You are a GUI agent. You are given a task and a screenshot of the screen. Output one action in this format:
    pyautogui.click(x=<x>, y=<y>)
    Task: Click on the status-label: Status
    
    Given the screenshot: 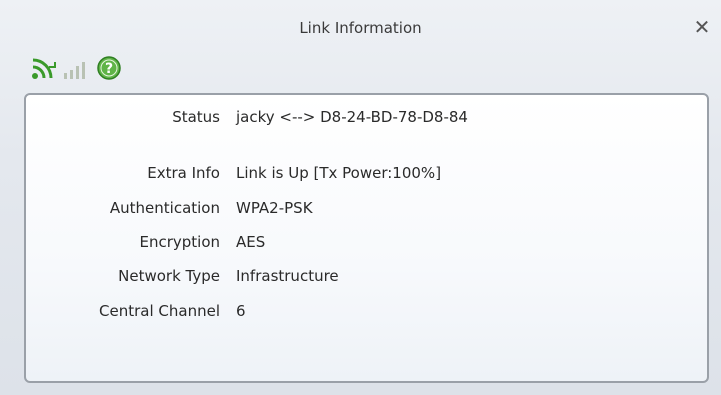 What is the action you would take?
    pyautogui.click(x=196, y=117)
    